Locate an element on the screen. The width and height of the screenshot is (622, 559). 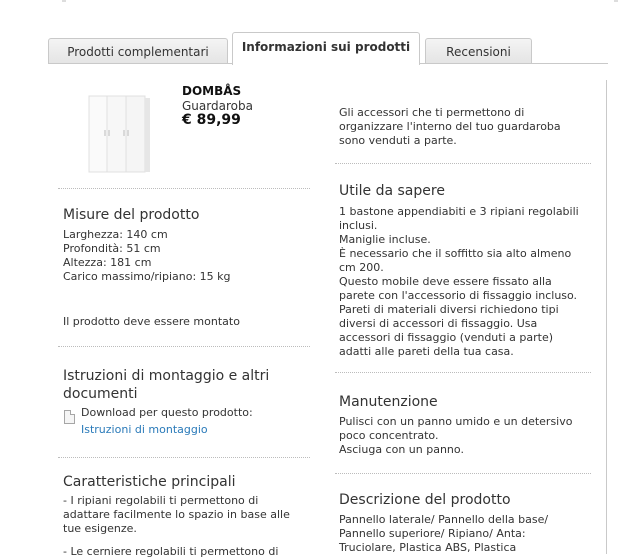
assembly-instructions-link: Istruzioni di montaggio is located at coordinates (144, 430).